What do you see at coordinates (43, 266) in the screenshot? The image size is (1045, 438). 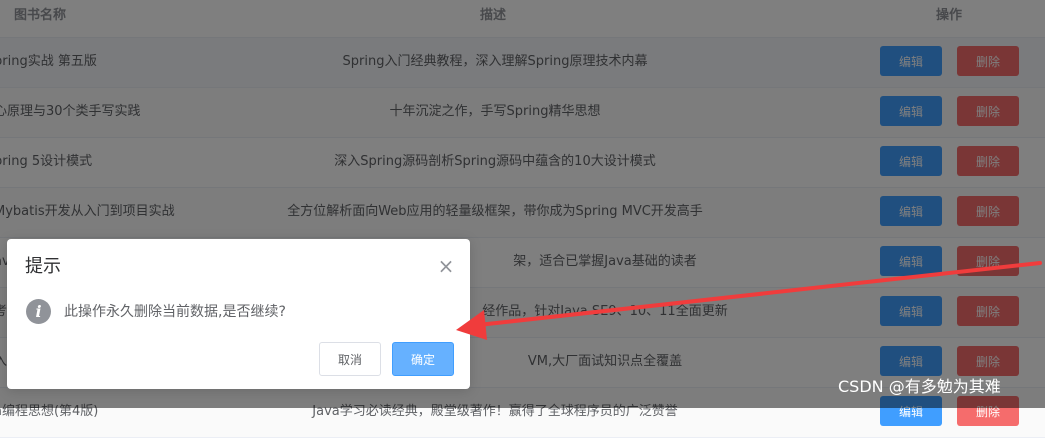 I see `dialog-title: 提示` at bounding box center [43, 266].